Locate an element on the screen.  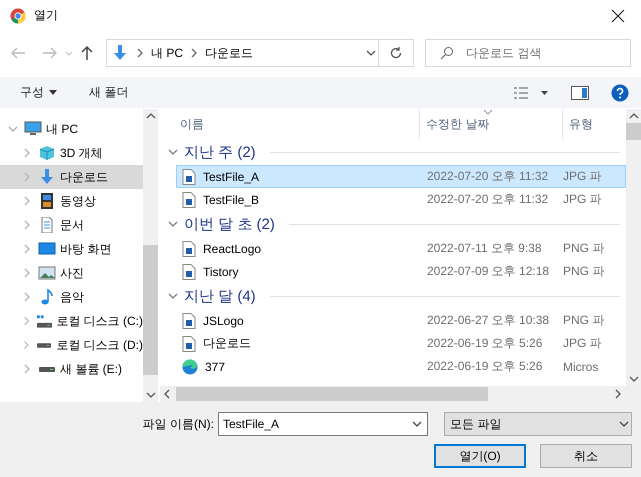
search-placeholder: 다운로드 검색 is located at coordinates (504, 53).